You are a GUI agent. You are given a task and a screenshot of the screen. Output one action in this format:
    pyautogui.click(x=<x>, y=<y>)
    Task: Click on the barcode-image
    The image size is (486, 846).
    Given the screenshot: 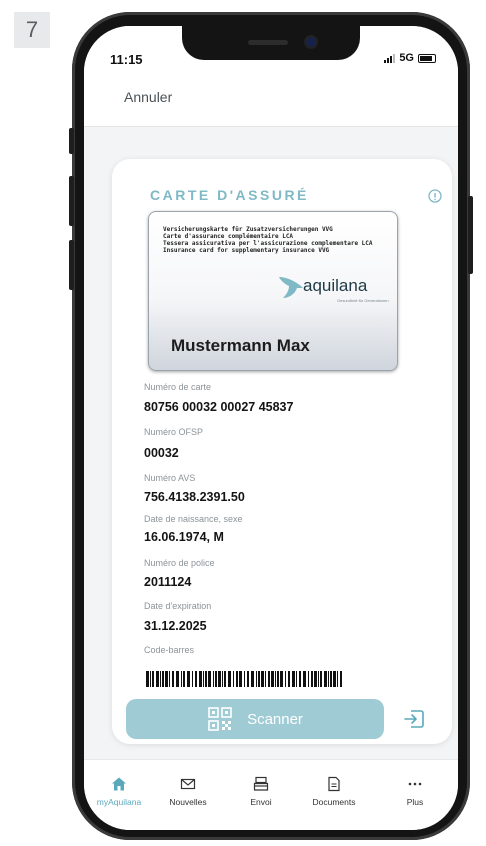 What is the action you would take?
    pyautogui.click(x=244, y=679)
    